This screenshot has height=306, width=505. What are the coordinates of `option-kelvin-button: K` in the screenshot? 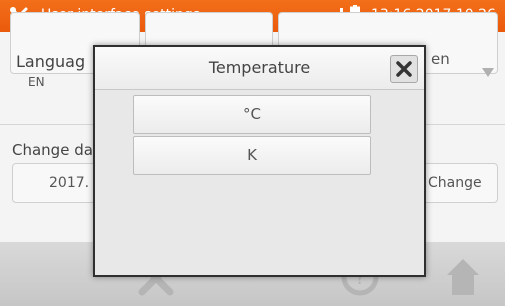 It's located at (252, 155).